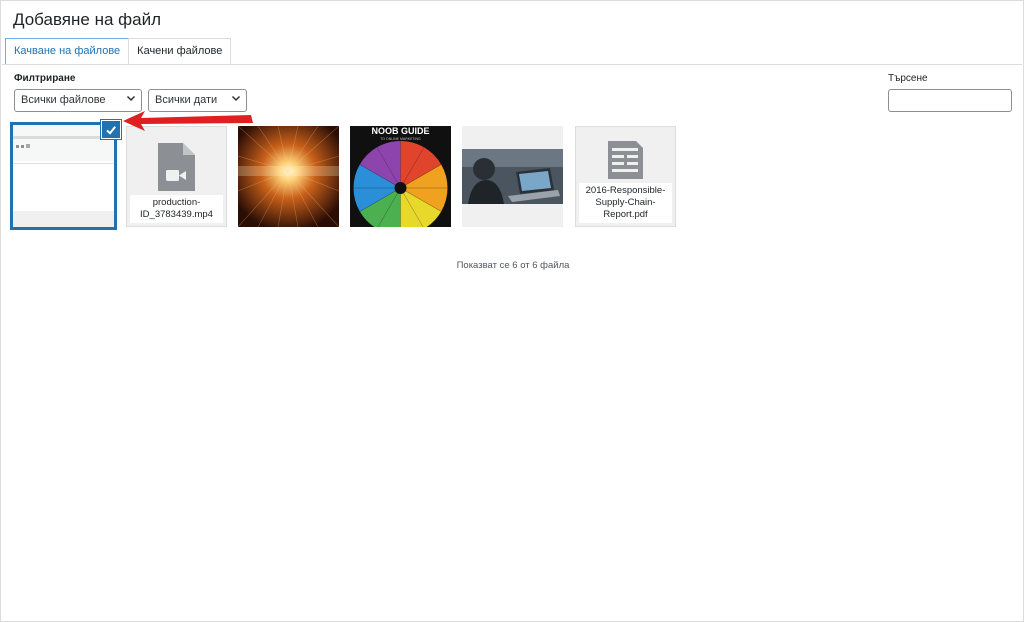 This screenshot has width=1024, height=622. I want to click on color-wheel-image: NOOB GUIDE TO ONLINE MARKETING, so click(400, 176).